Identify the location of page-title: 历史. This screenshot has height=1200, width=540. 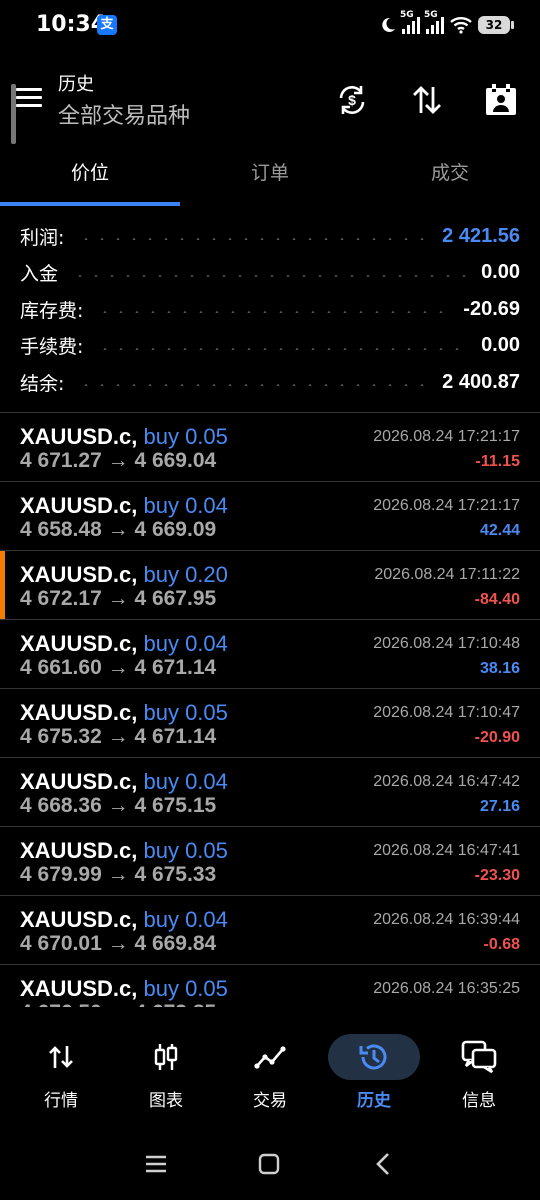
(76, 84).